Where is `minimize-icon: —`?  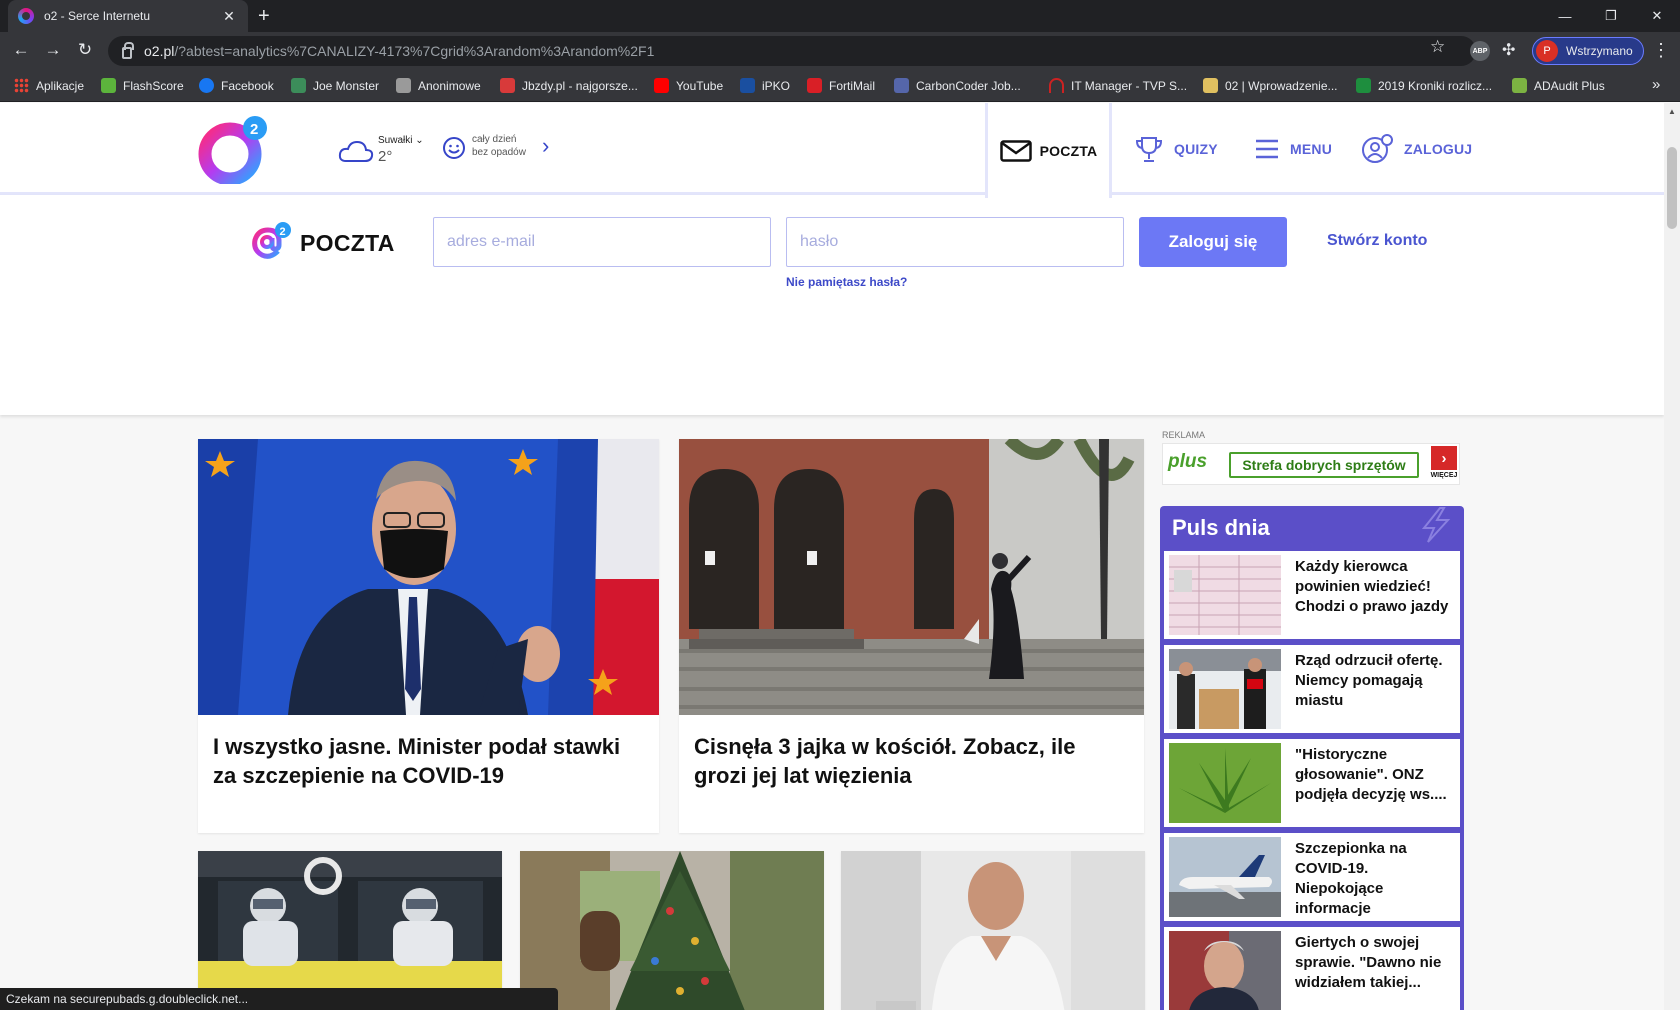 minimize-icon: — is located at coordinates (1565, 16).